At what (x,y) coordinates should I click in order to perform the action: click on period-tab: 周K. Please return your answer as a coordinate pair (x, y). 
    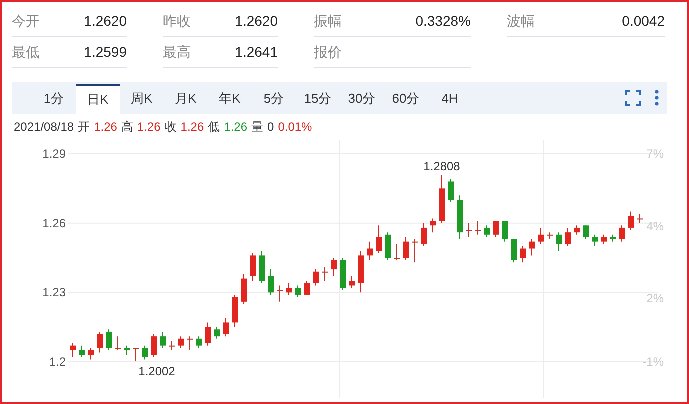
    Looking at the image, I should click on (142, 99).